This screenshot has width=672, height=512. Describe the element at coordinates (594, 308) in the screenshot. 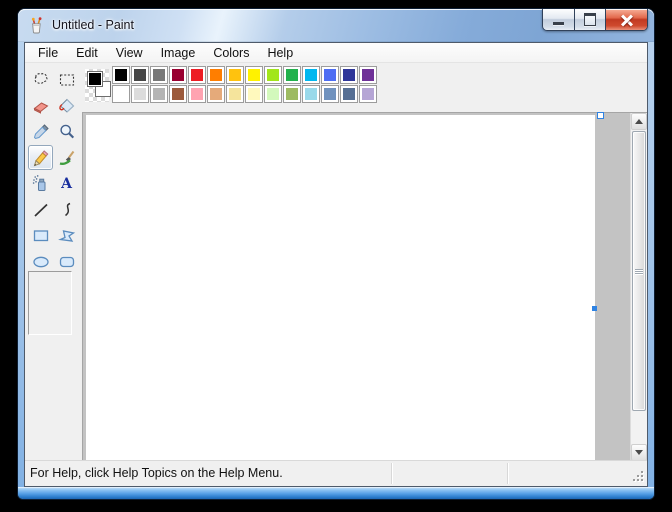

I see `canvas-right-resize-handle` at that location.